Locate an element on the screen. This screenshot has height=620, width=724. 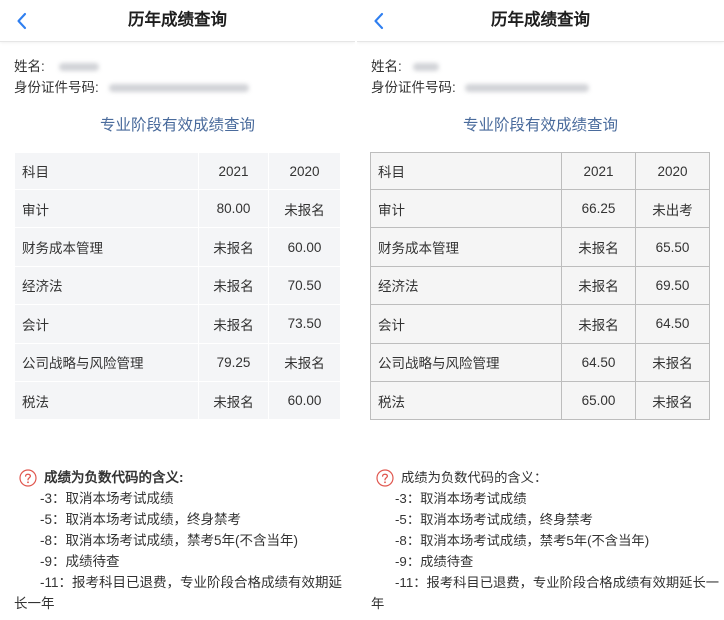
score-cell: 66.25 is located at coordinates (598, 208).